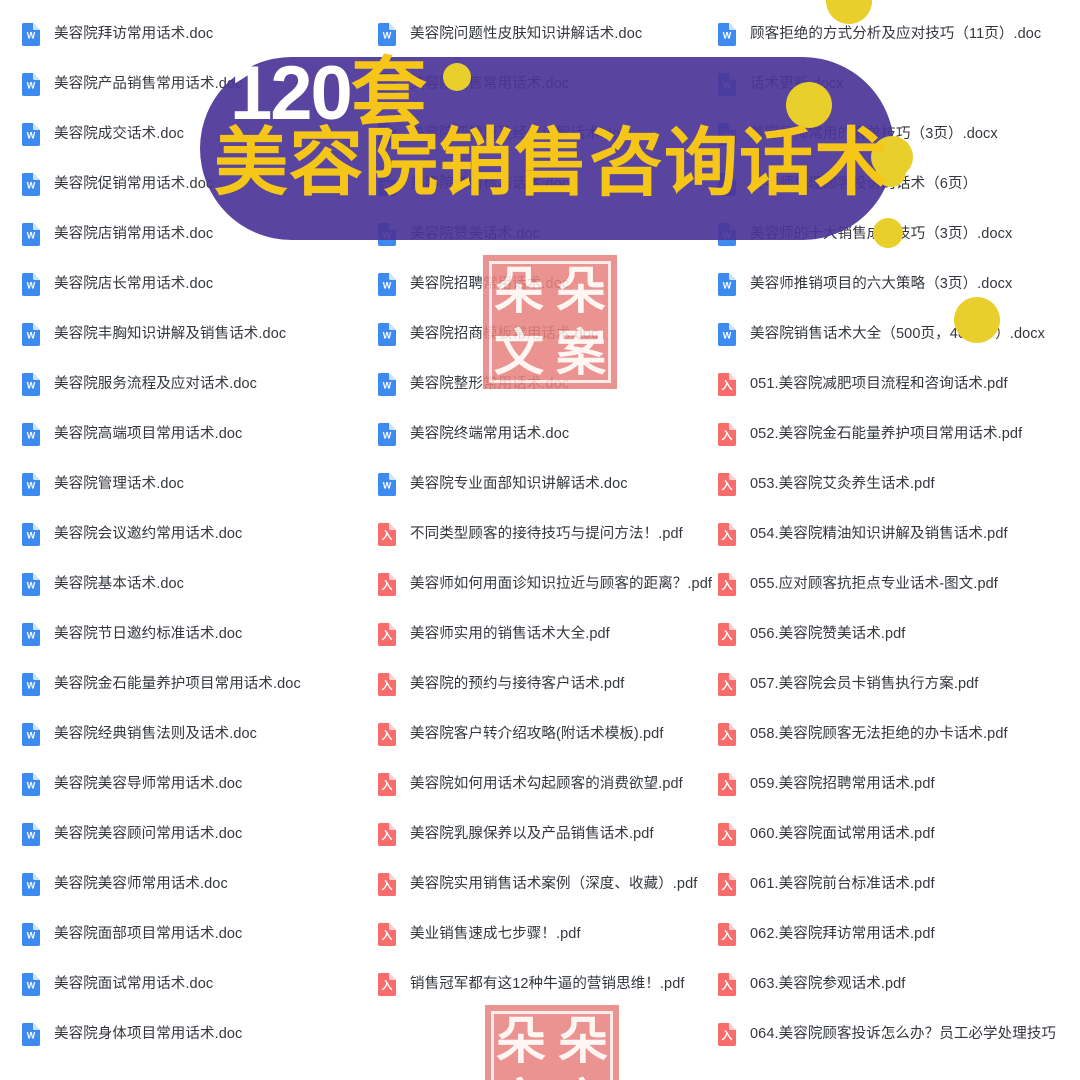 This screenshot has width=1080, height=1080. What do you see at coordinates (530, 534) in the screenshot?
I see `file-list-item: 入 不同类型顾客的接待技巧与提问方法！.pdf` at bounding box center [530, 534].